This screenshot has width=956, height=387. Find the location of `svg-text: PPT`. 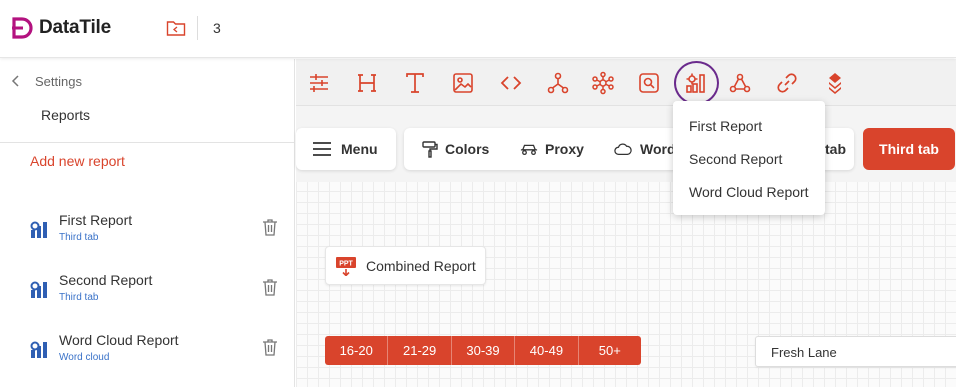

svg-text: PPT is located at coordinates (346, 264).